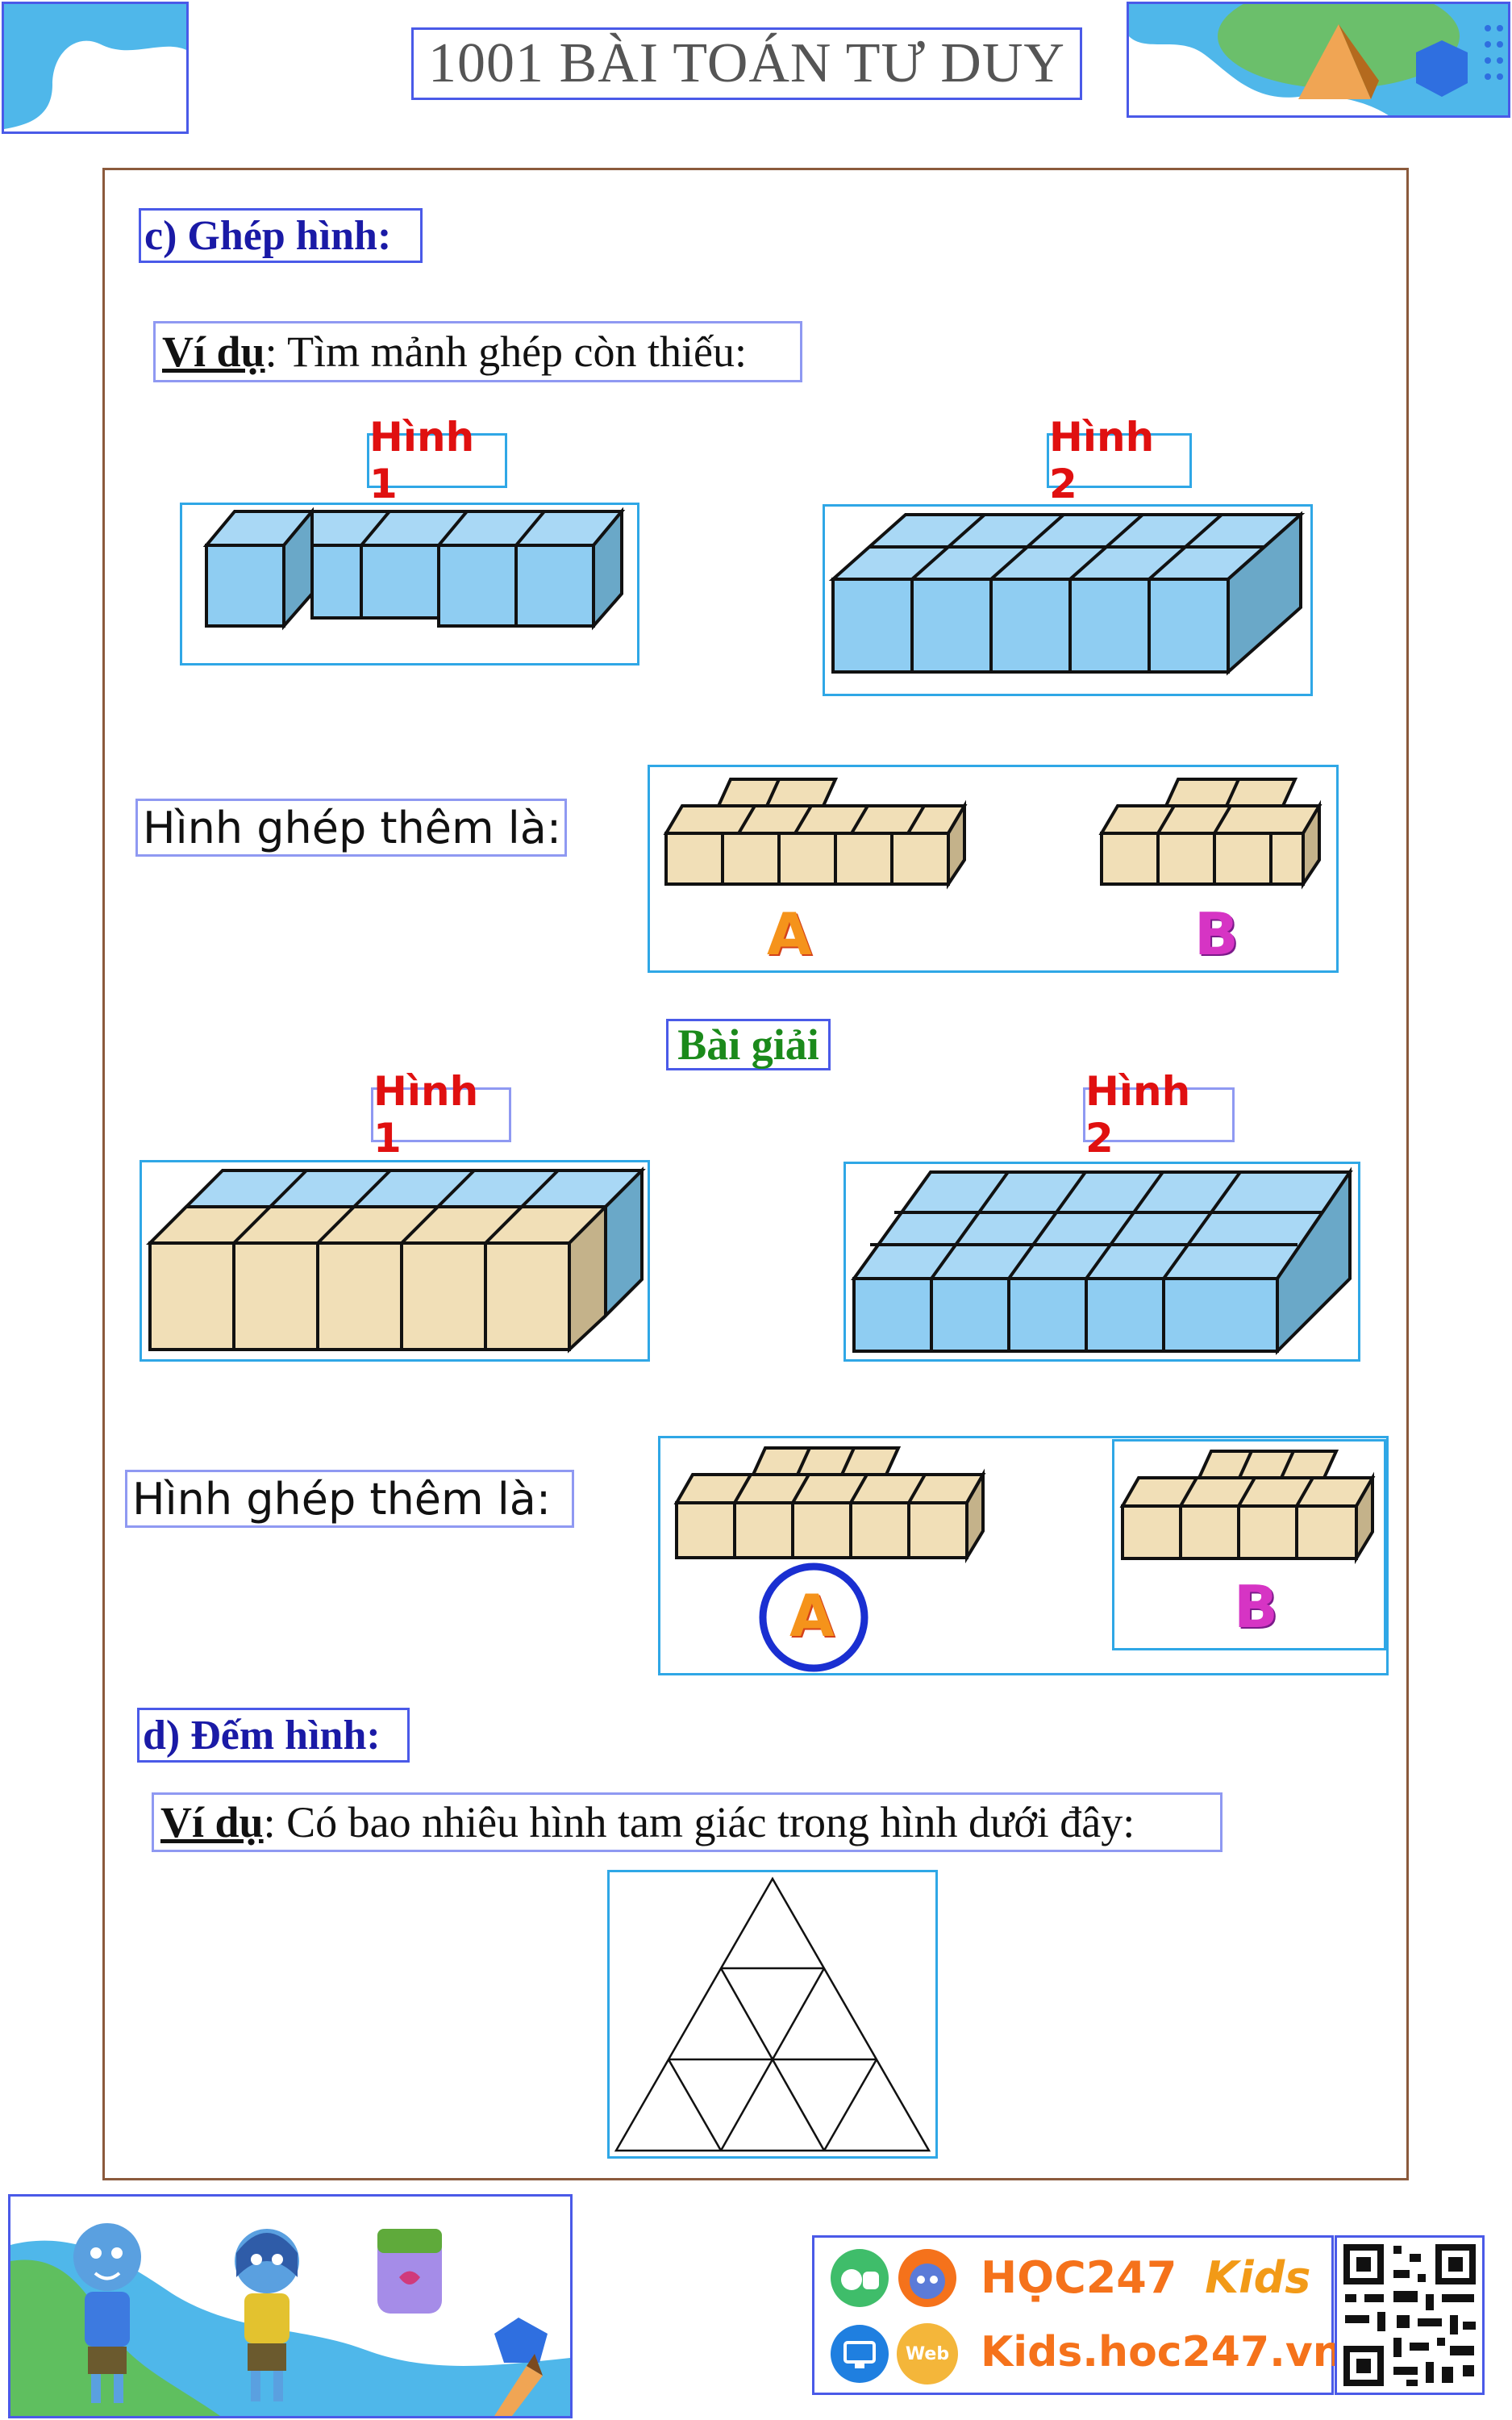  What do you see at coordinates (1079, 2277) in the screenshot?
I see `brand-main: HỌC247` at bounding box center [1079, 2277].